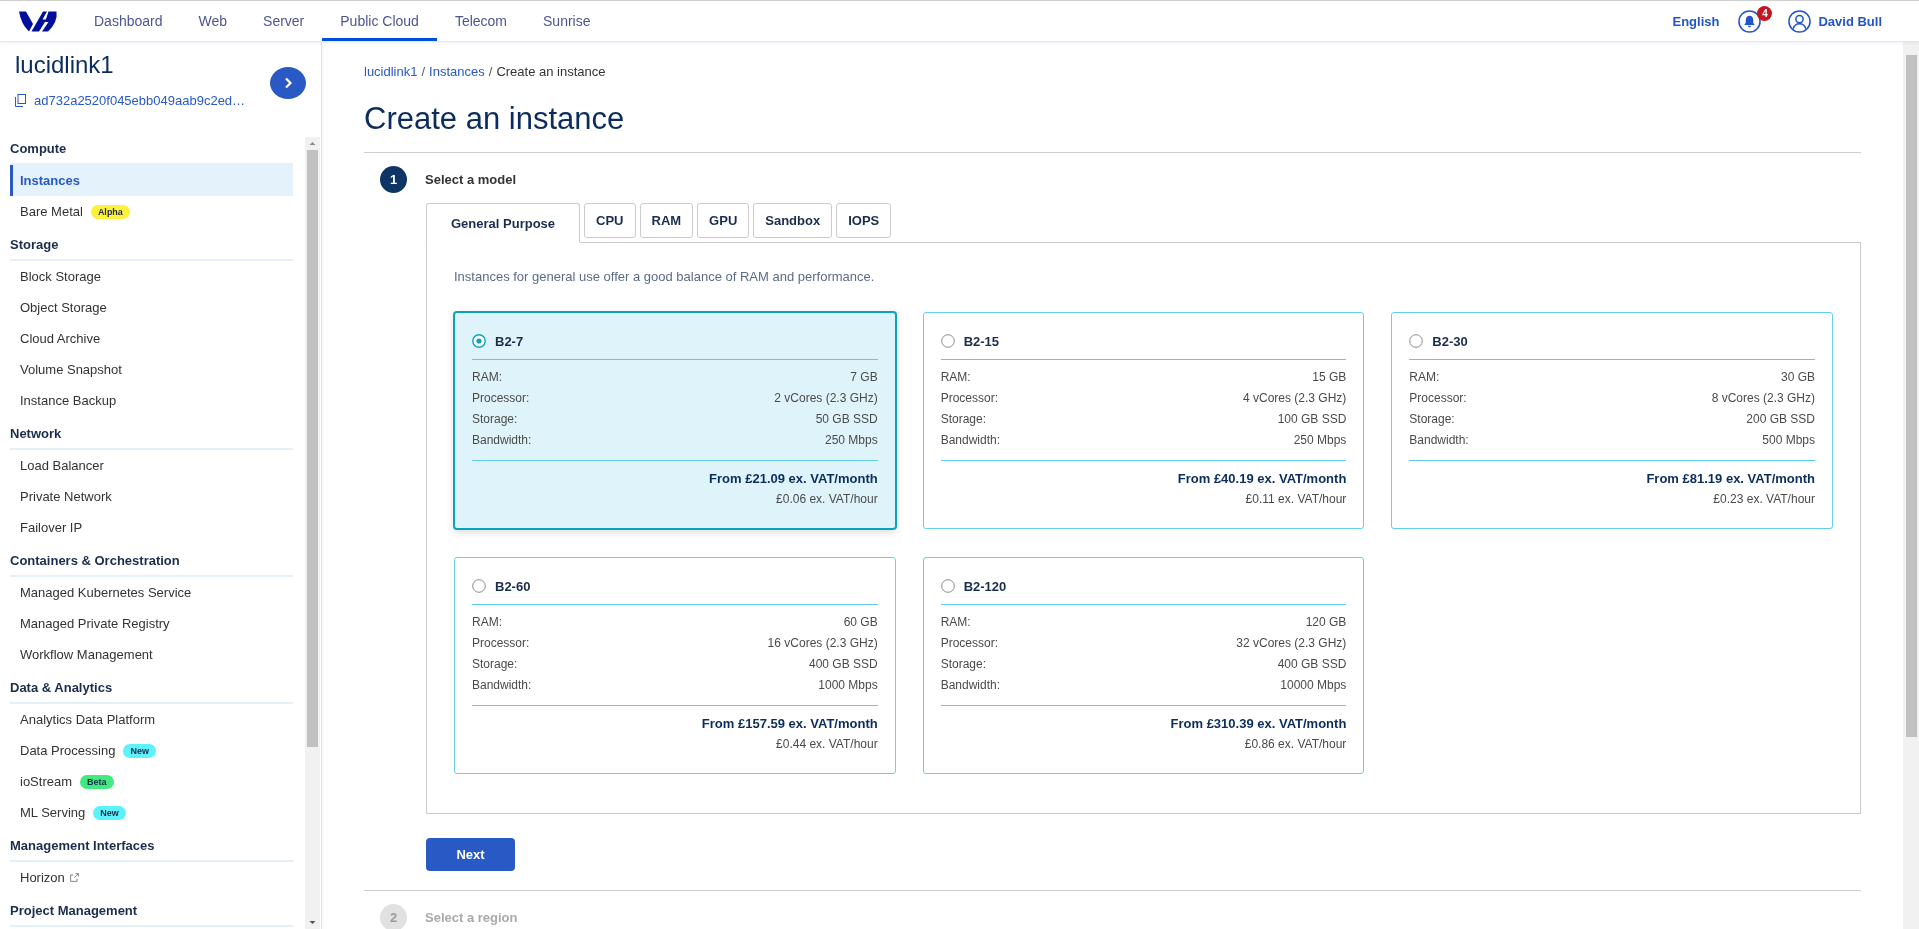 Image resolution: width=1919 pixels, height=929 pixels. Describe the element at coordinates (81, 654) in the screenshot. I see `sidebar-item: Workflow Management` at that location.